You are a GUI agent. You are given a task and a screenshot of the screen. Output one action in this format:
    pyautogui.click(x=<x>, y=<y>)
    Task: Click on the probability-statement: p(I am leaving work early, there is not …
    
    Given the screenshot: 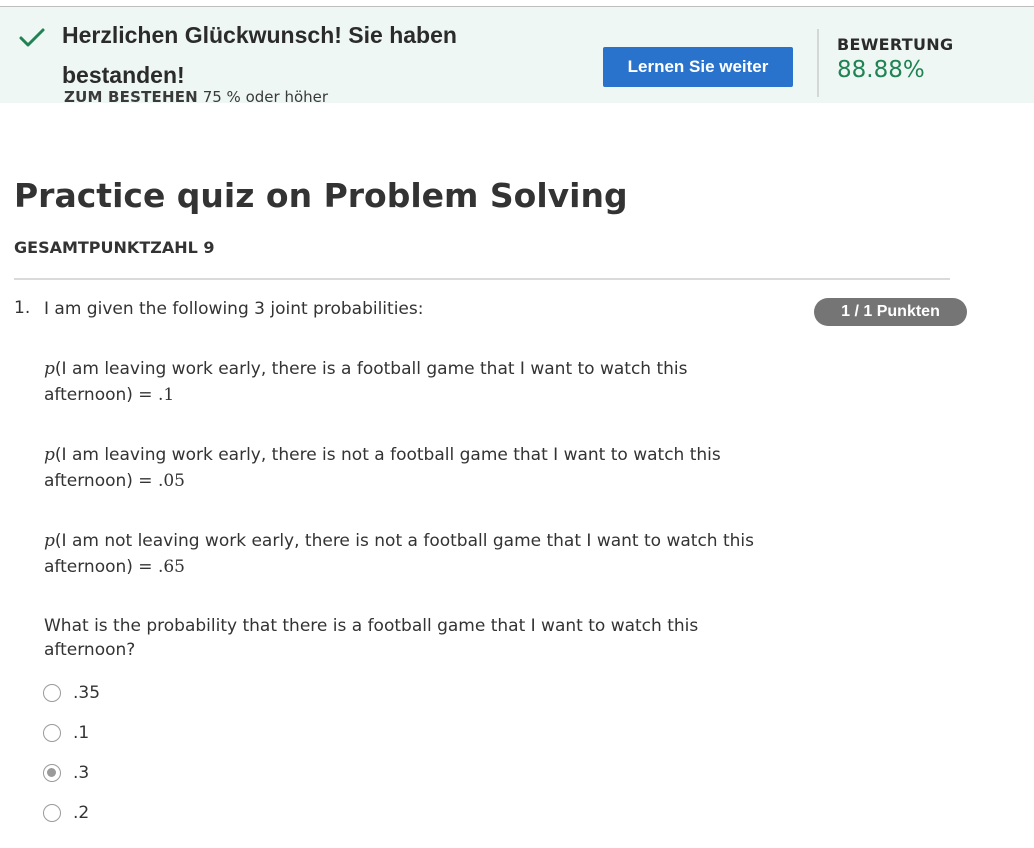 What is the action you would take?
    pyautogui.click(x=404, y=468)
    